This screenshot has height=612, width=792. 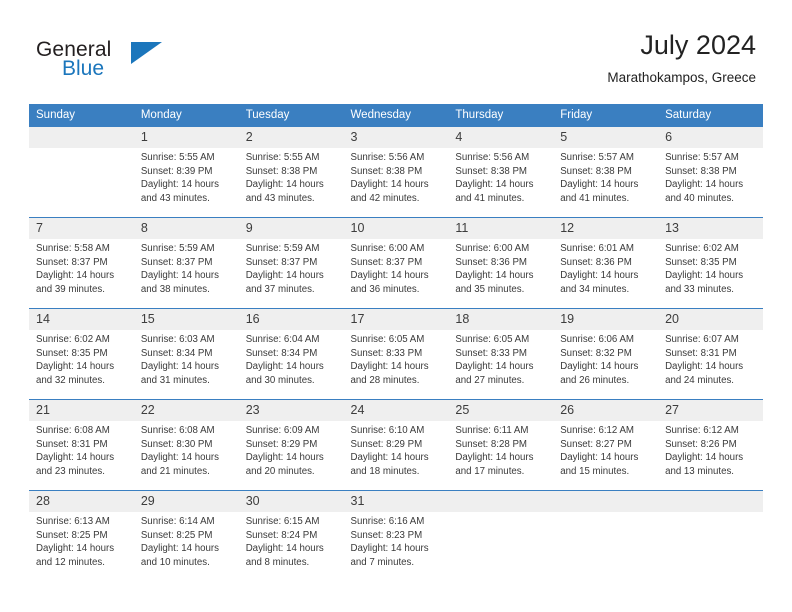 I want to click on daylight-text-line2: and 21 minutes., so click(x=175, y=471).